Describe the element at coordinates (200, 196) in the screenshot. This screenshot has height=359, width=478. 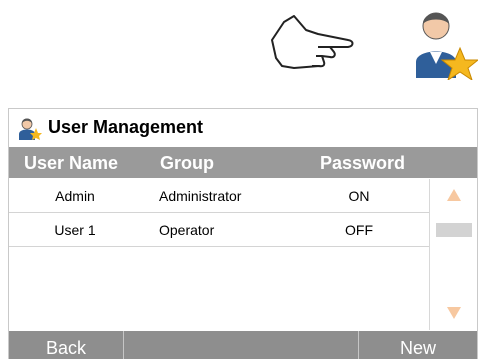
I see `cell-group: Administrator` at that location.